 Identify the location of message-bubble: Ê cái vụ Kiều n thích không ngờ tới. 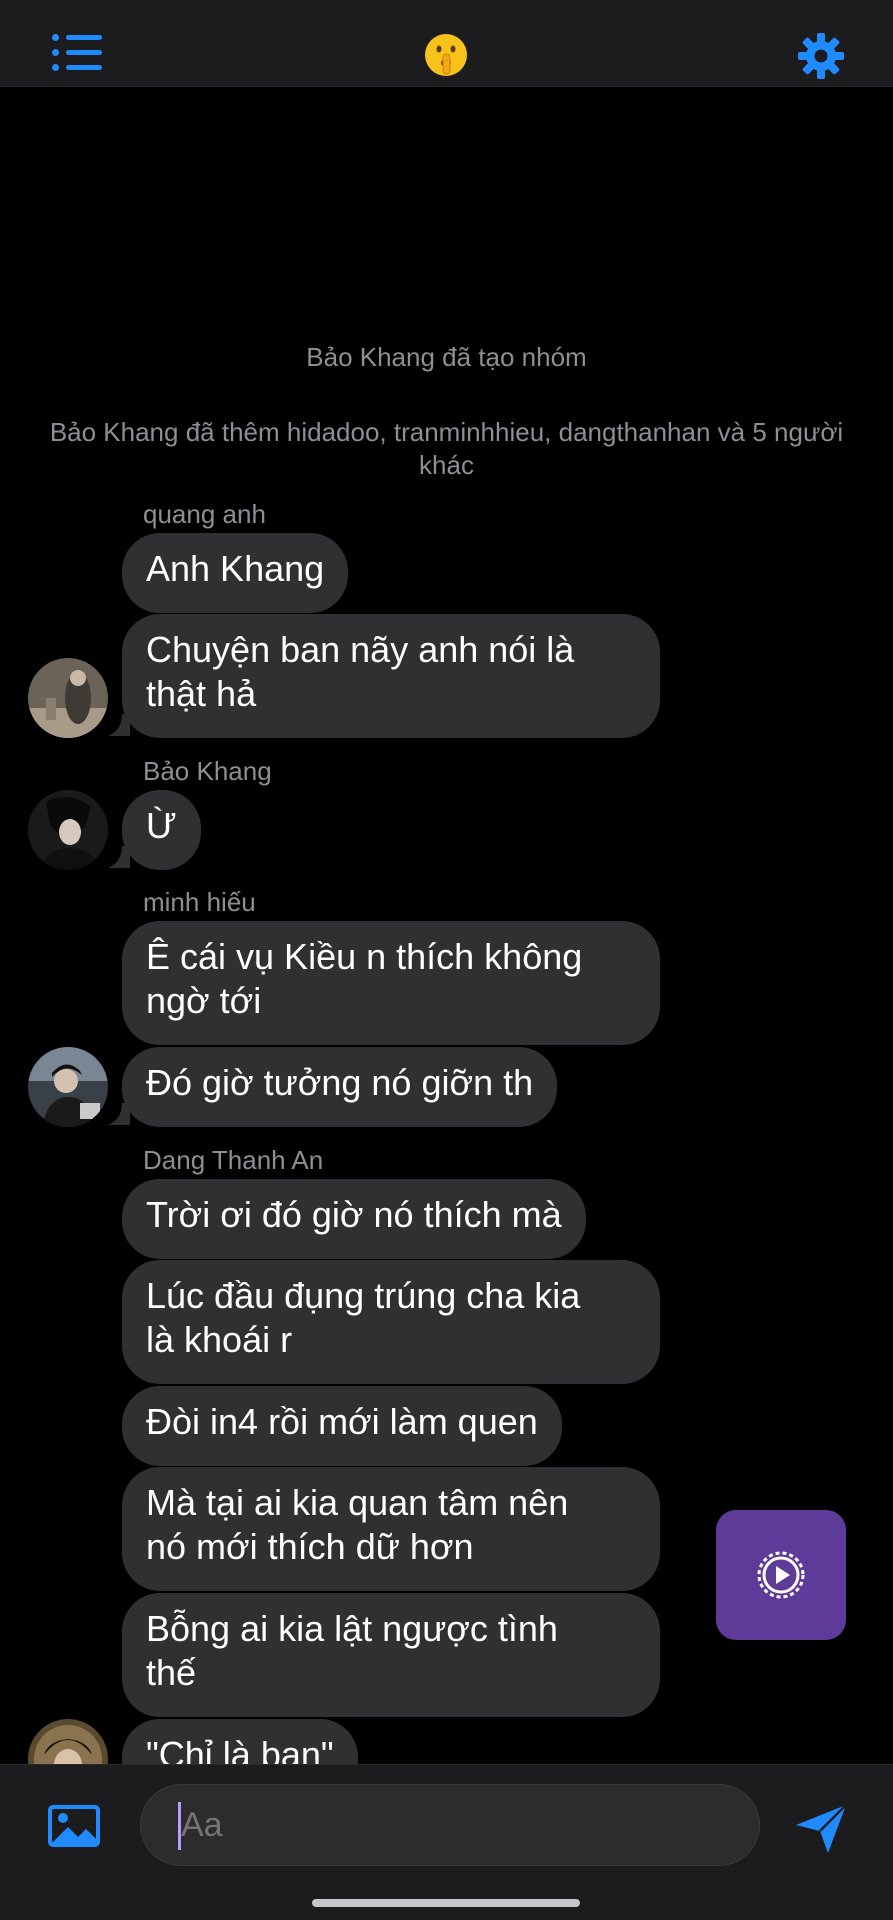
(391, 983).